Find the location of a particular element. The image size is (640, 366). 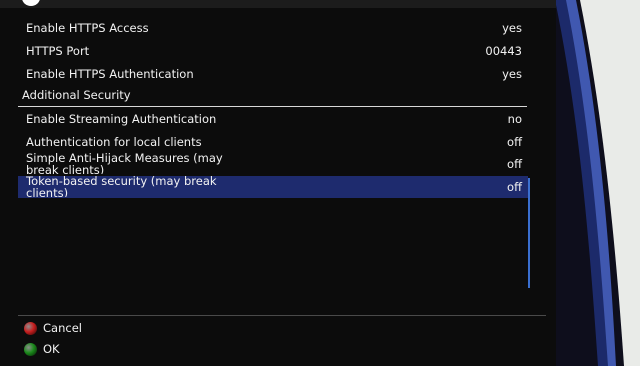

setting-value: 00443 is located at coordinates (503, 51).